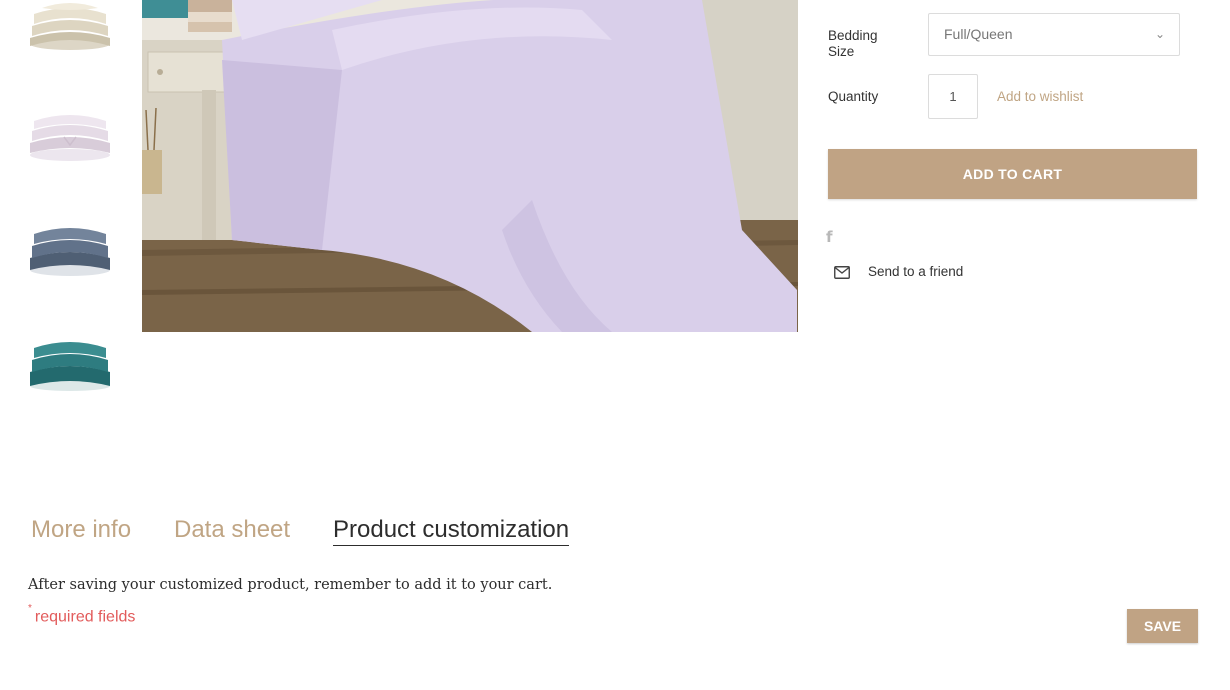 This screenshot has height=690, width=1230. I want to click on required-marker: *, so click(30, 608).